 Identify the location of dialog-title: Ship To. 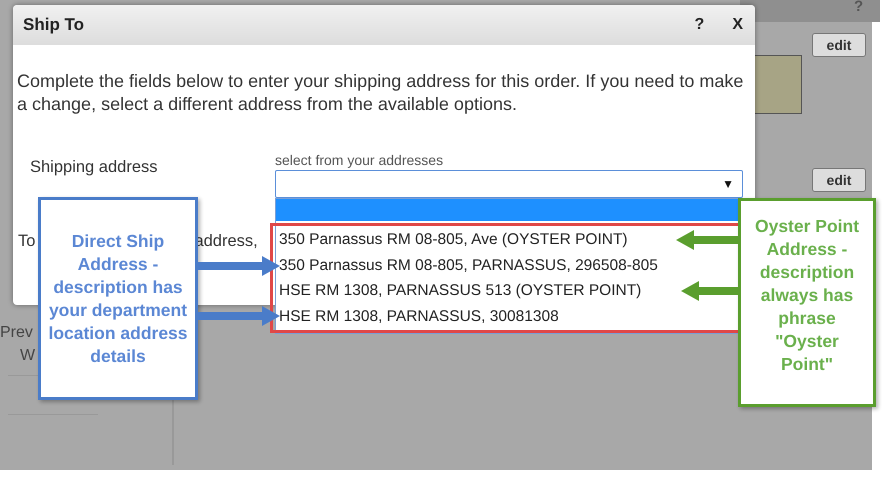
(54, 25).